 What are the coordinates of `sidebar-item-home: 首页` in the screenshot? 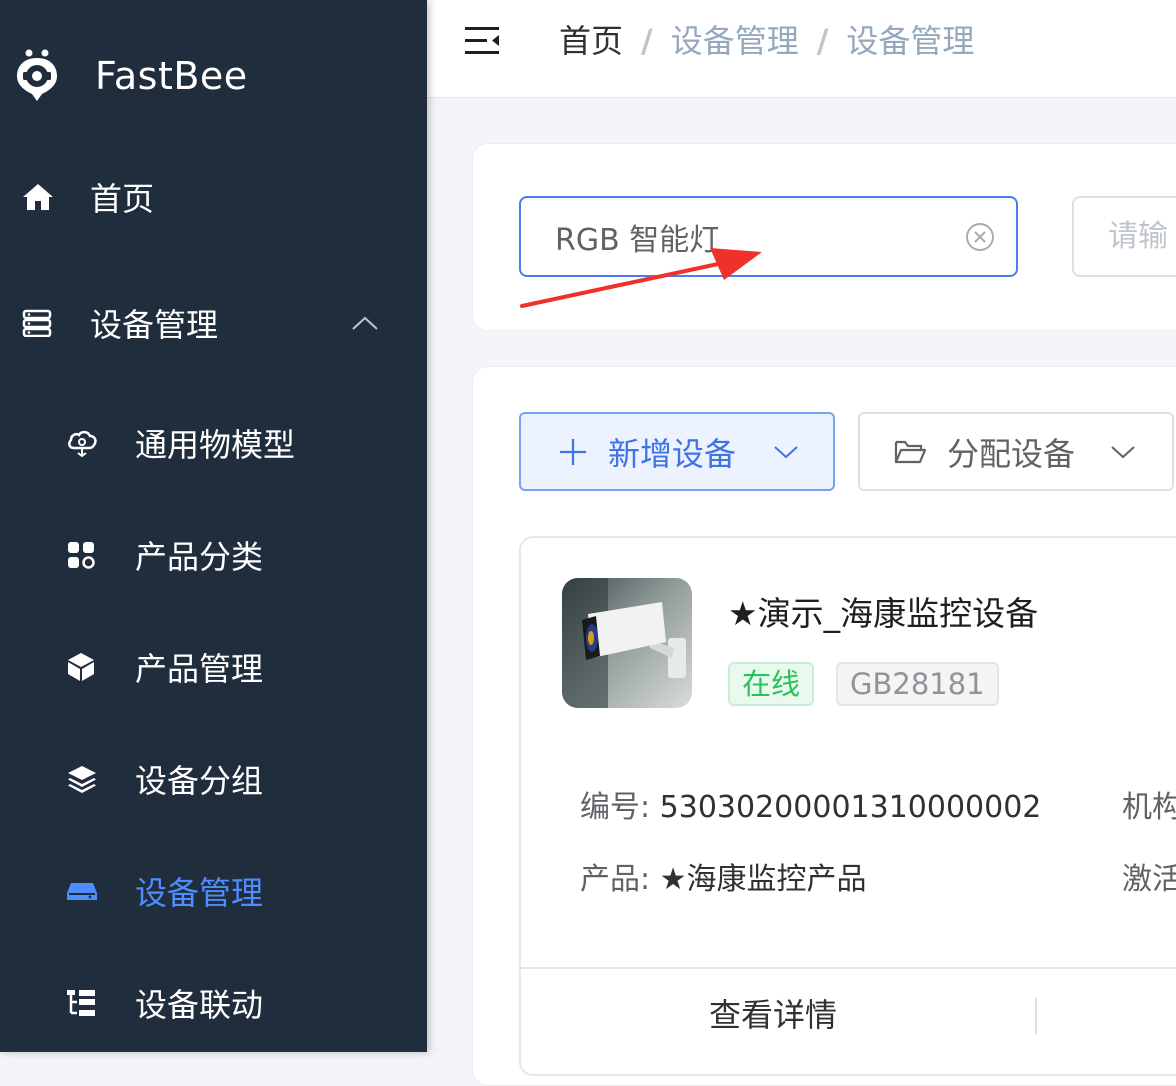 It's located at (213, 197).